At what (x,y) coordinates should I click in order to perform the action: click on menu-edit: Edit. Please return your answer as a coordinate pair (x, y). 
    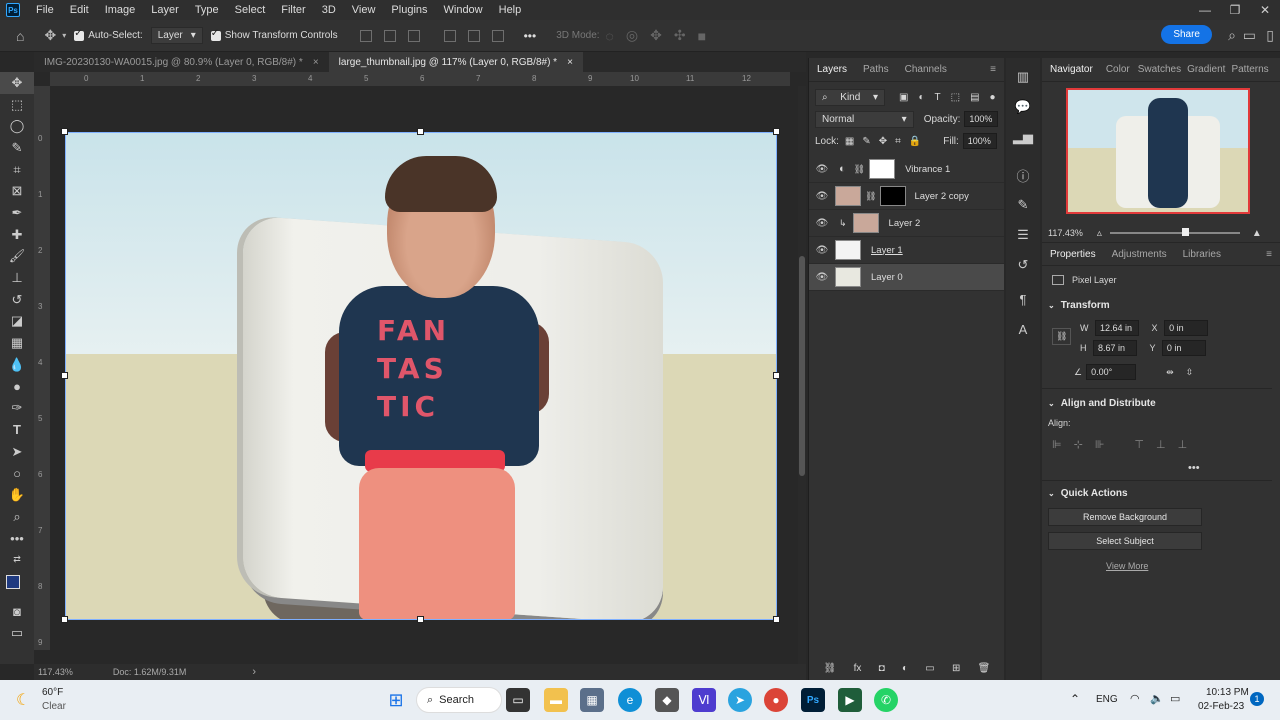
    Looking at the image, I should click on (79, 10).